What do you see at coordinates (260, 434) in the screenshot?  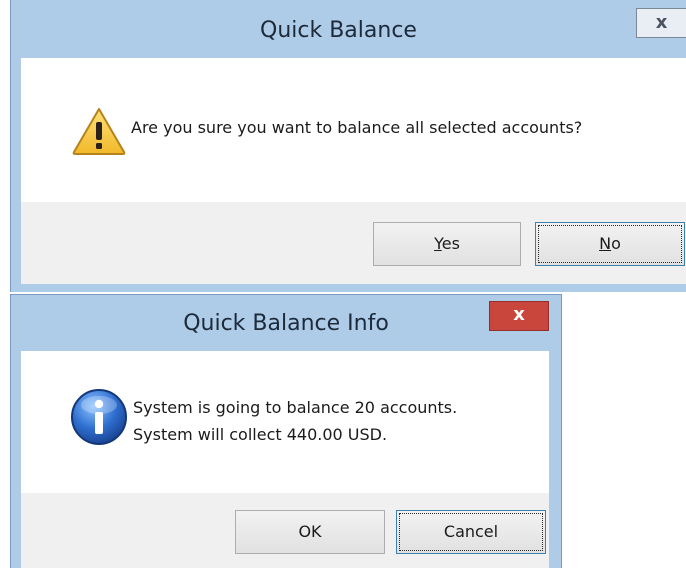 I see `info-message-line: System will collect 440.00 USD.` at bounding box center [260, 434].